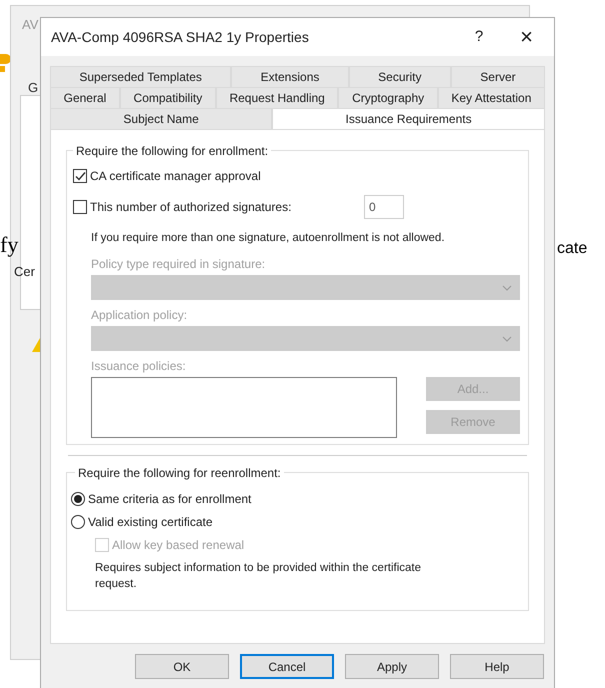 Image resolution: width=605 pixels, height=688 pixels. I want to click on radio-label: Valid existing certificate, so click(150, 522).